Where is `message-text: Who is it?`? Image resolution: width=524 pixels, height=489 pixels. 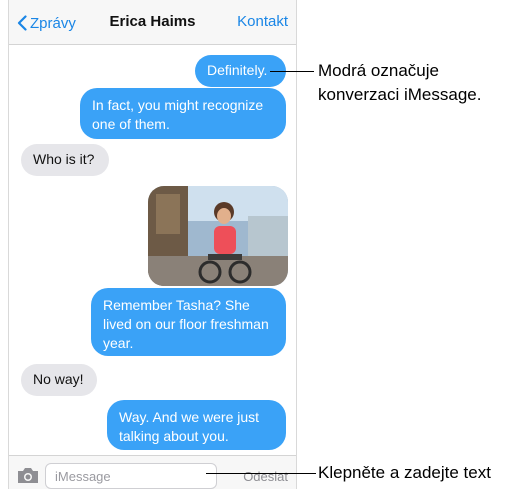
message-text: Who is it? is located at coordinates (64, 159).